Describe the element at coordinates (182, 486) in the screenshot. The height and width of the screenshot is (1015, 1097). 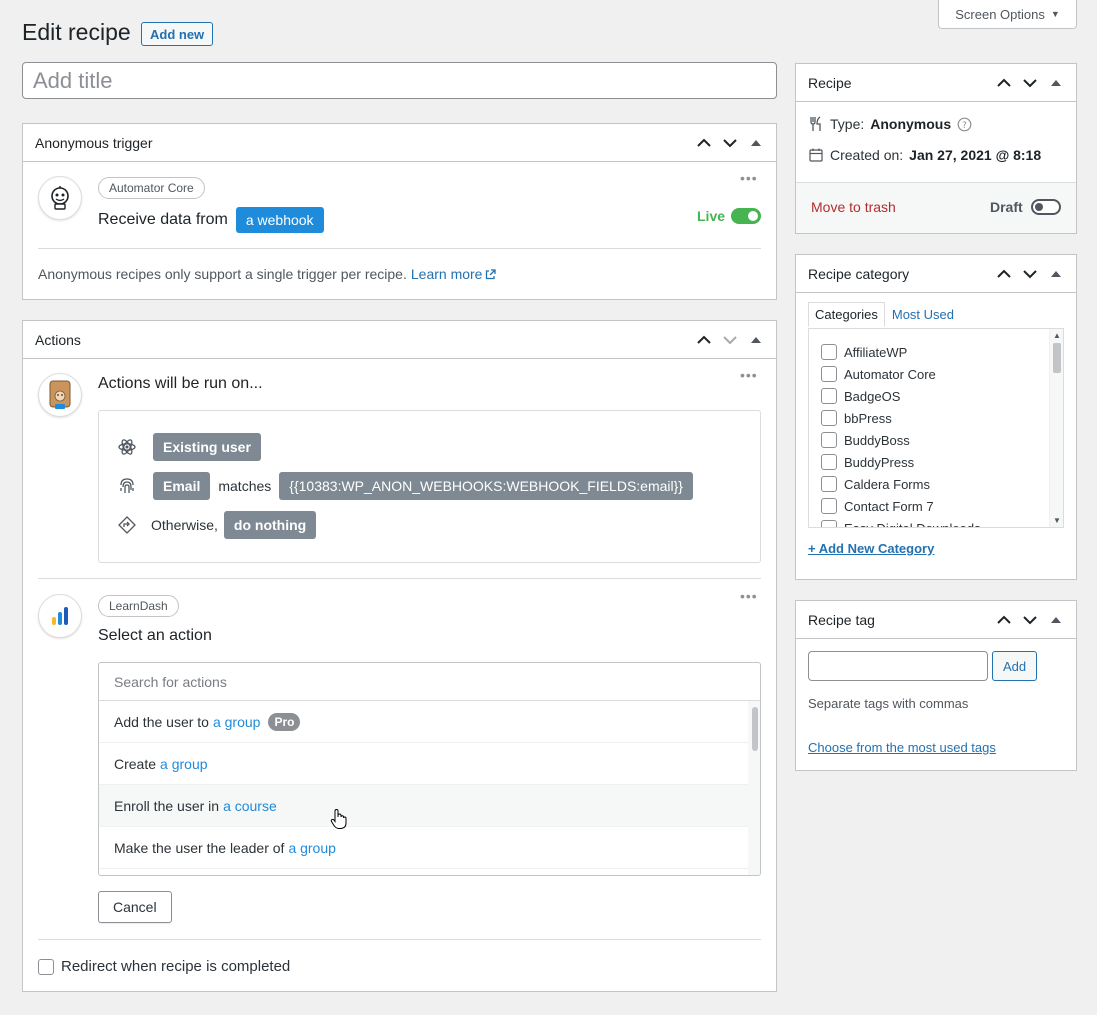
I see `email-token: Email` at that location.